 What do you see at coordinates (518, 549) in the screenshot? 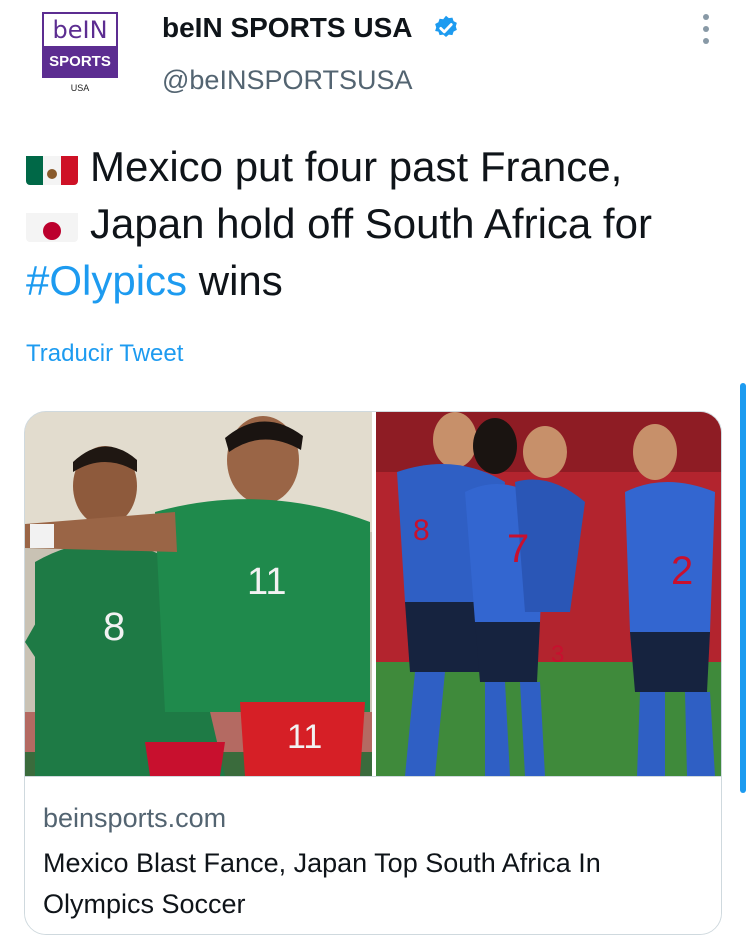
I see `jersey-number: 7` at bounding box center [518, 549].